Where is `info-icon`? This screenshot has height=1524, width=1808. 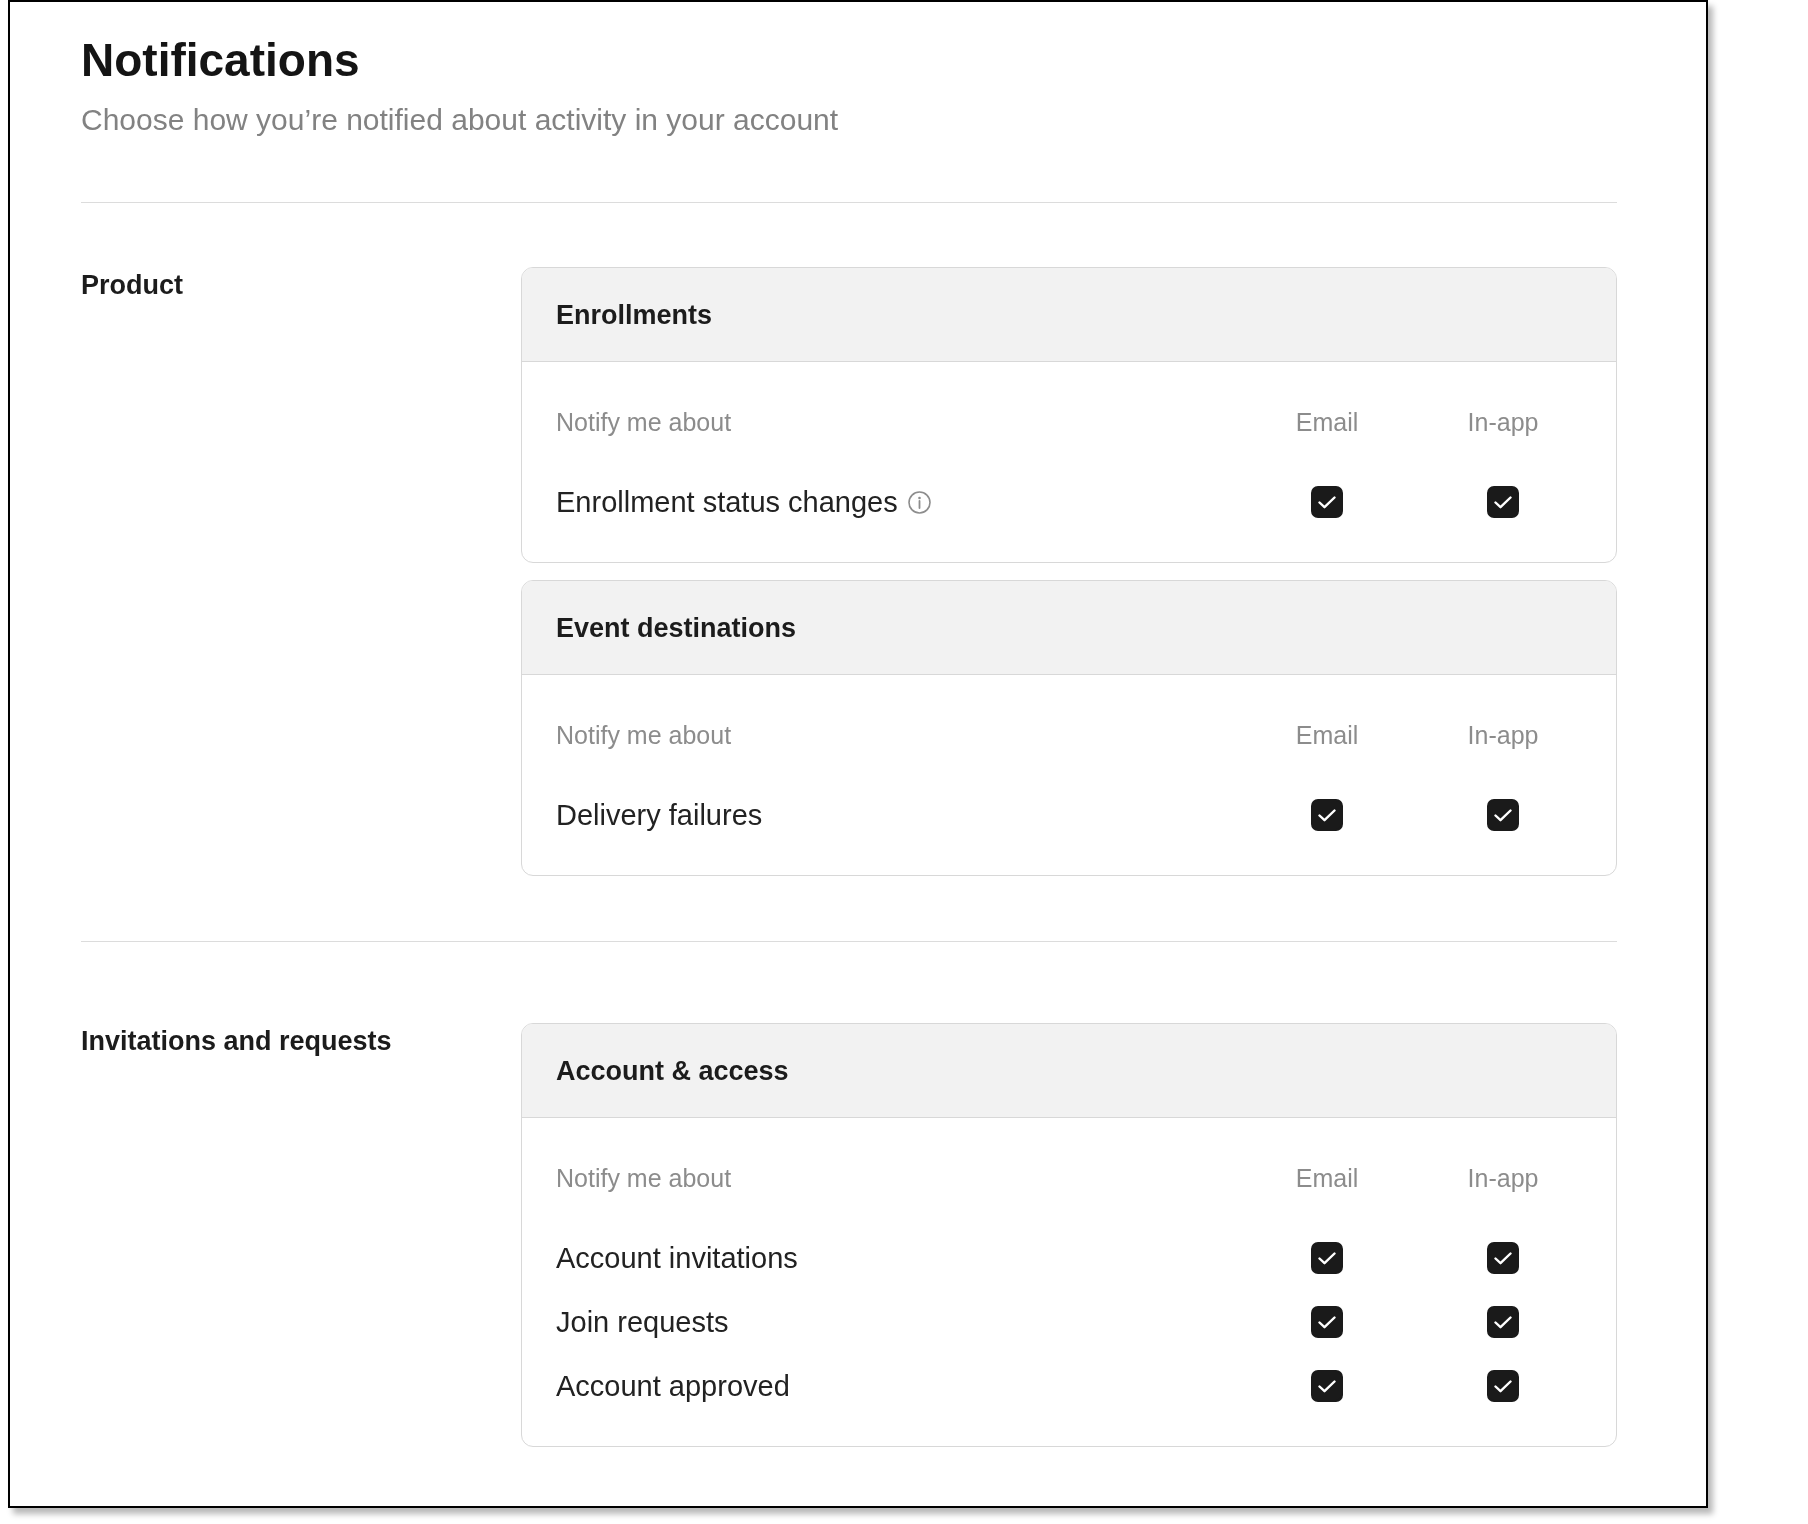
info-icon is located at coordinates (919, 502).